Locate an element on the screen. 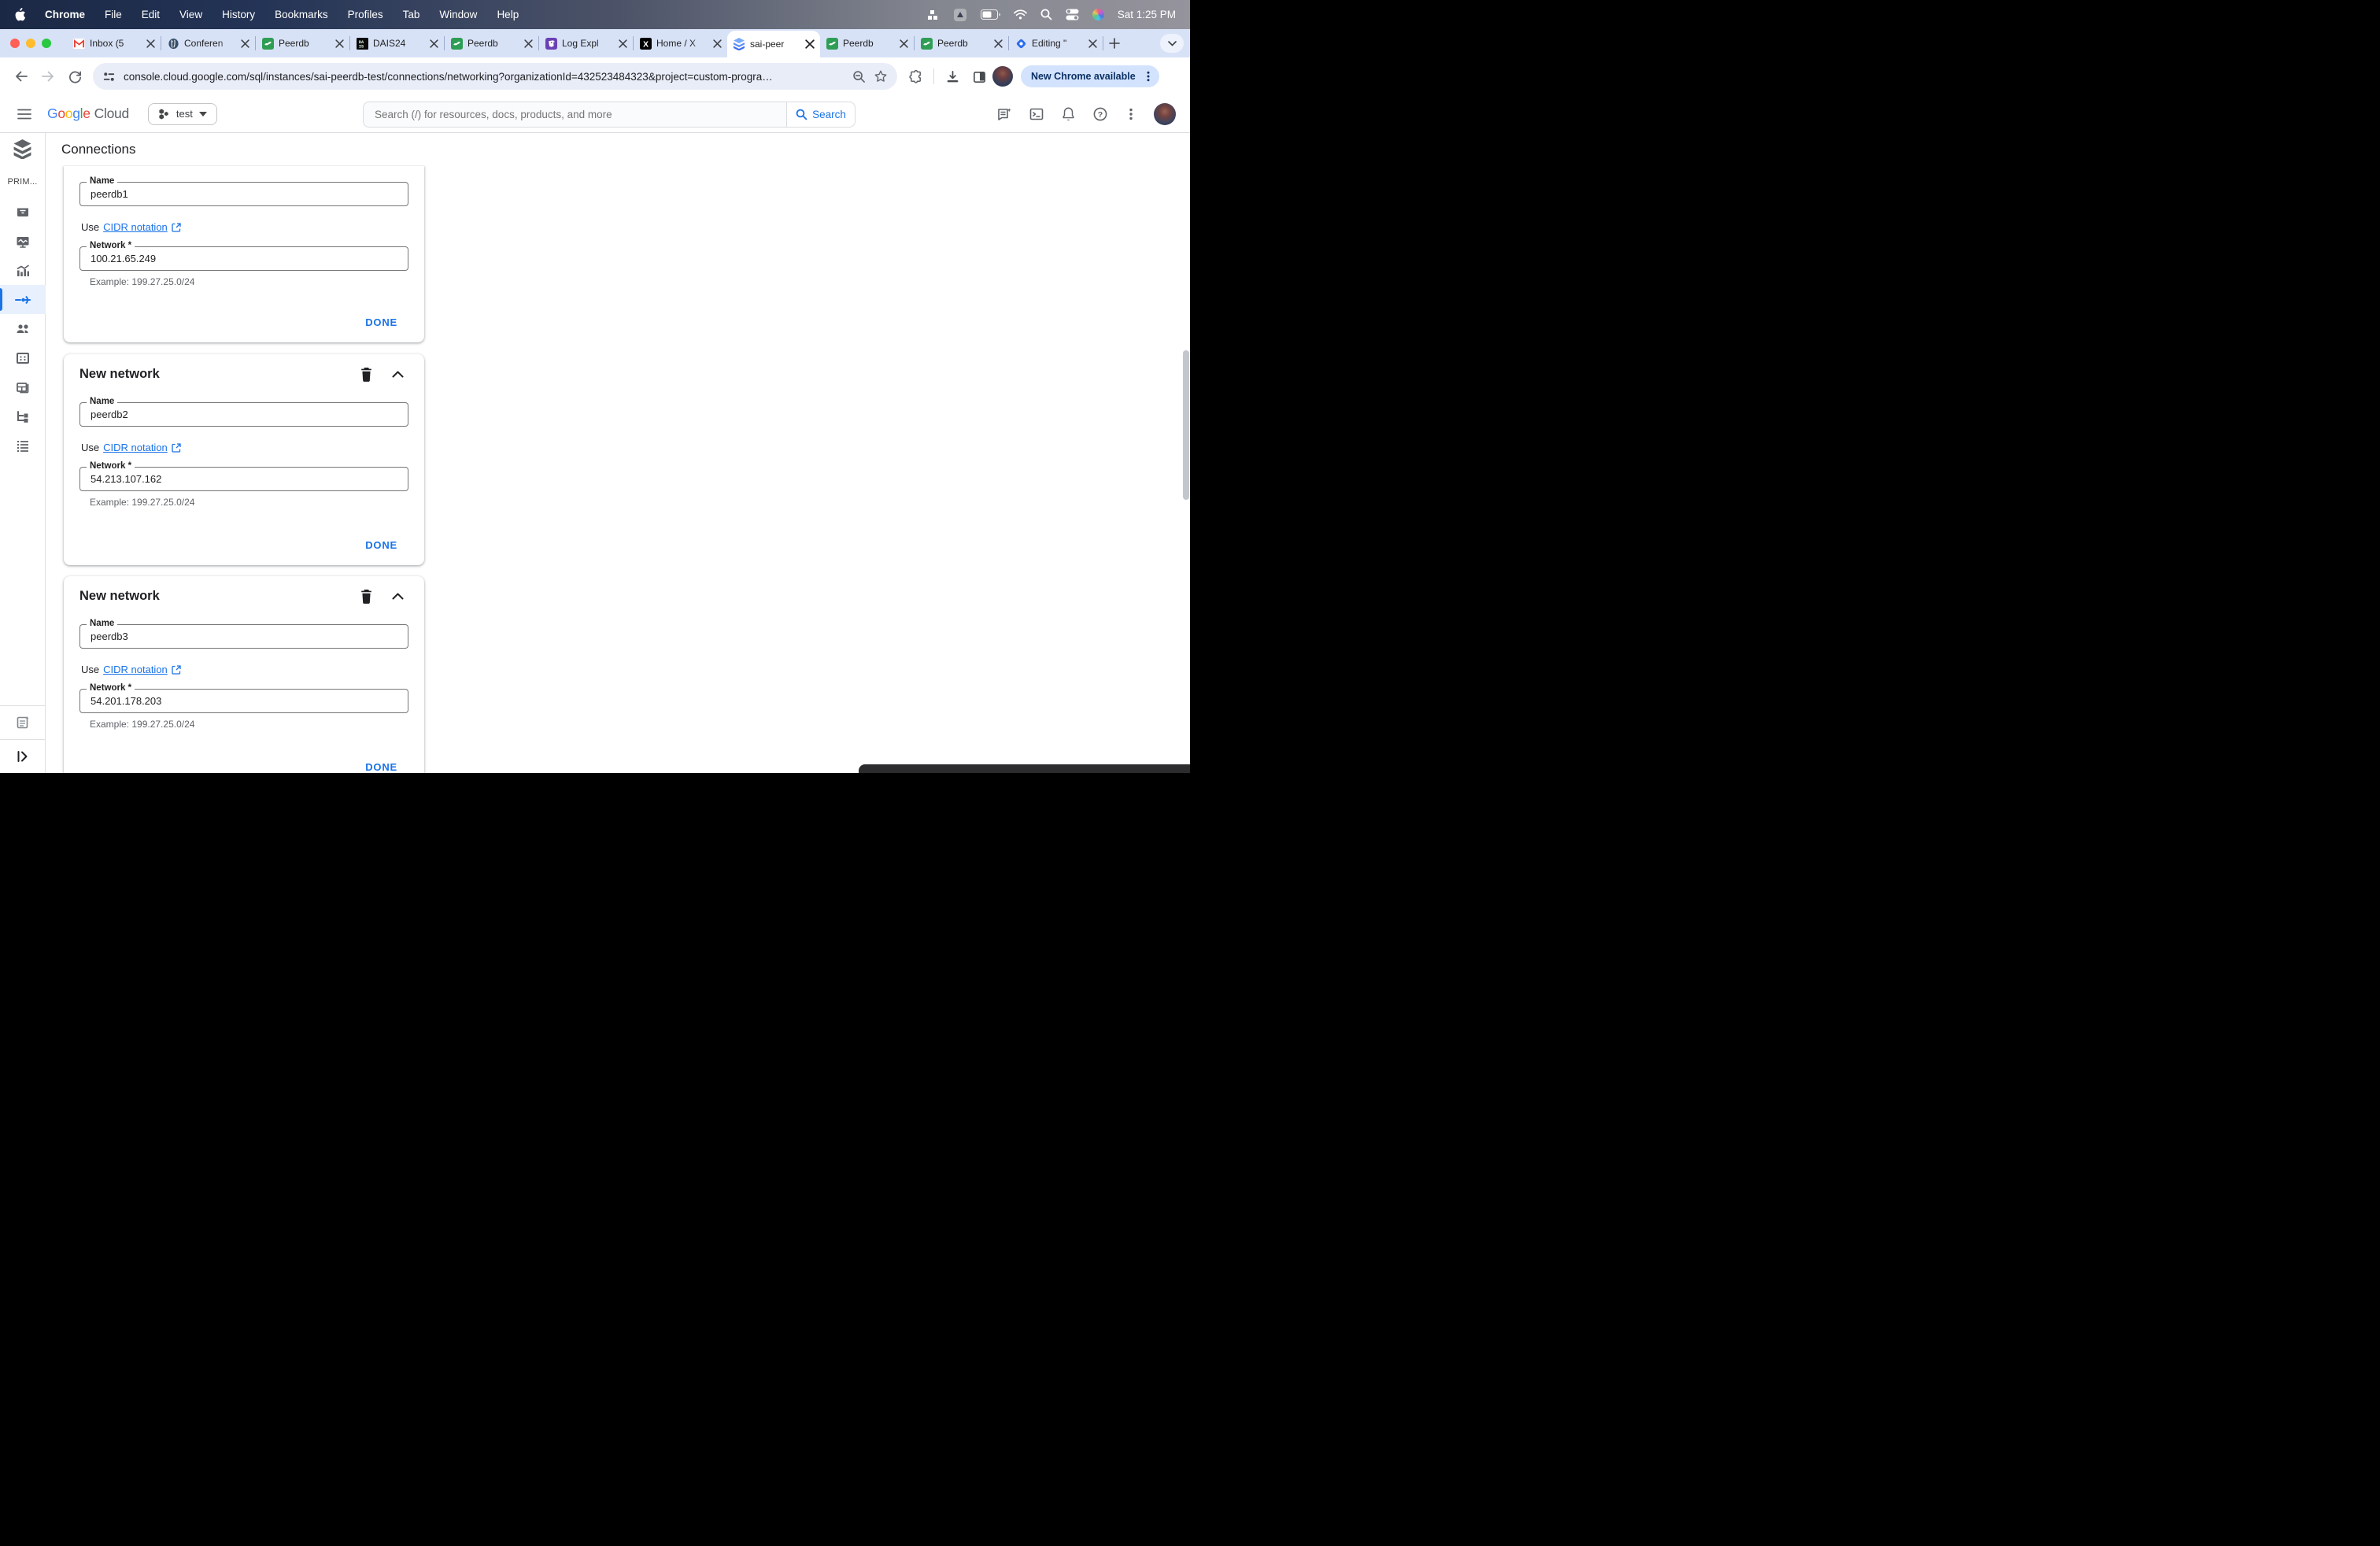  sidebar-collapse-button is located at coordinates (22, 756).